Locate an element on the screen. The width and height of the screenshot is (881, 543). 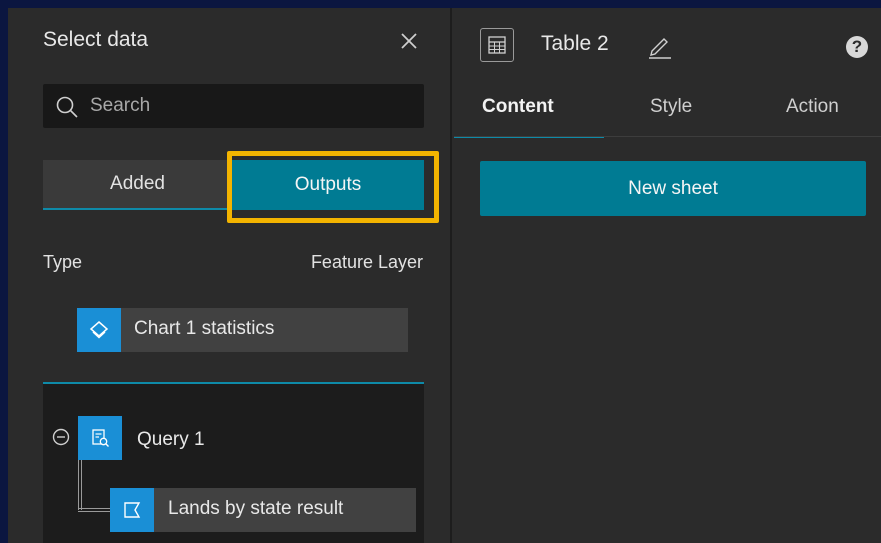
search-box is located at coordinates (233, 106).